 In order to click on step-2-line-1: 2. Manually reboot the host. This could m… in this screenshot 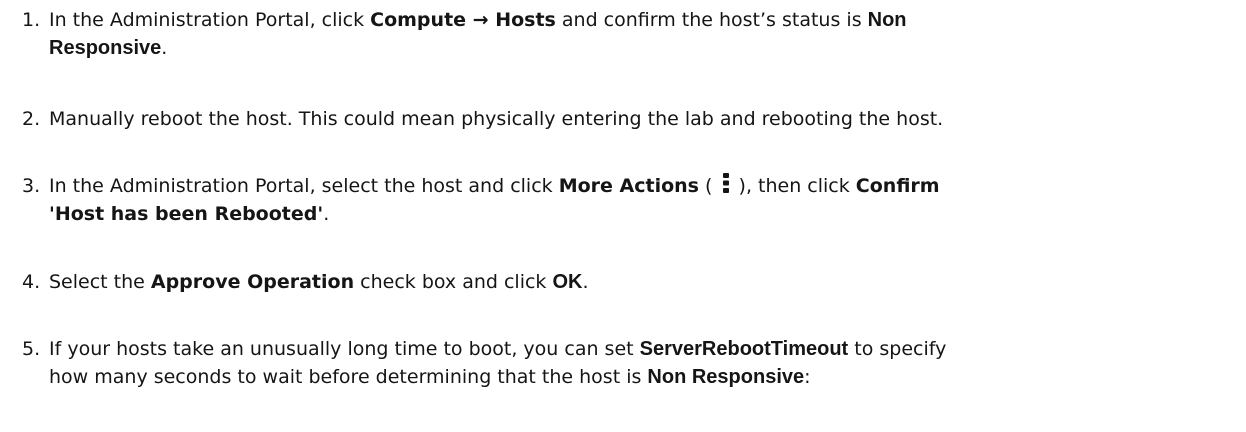, I will do `click(622, 119)`.